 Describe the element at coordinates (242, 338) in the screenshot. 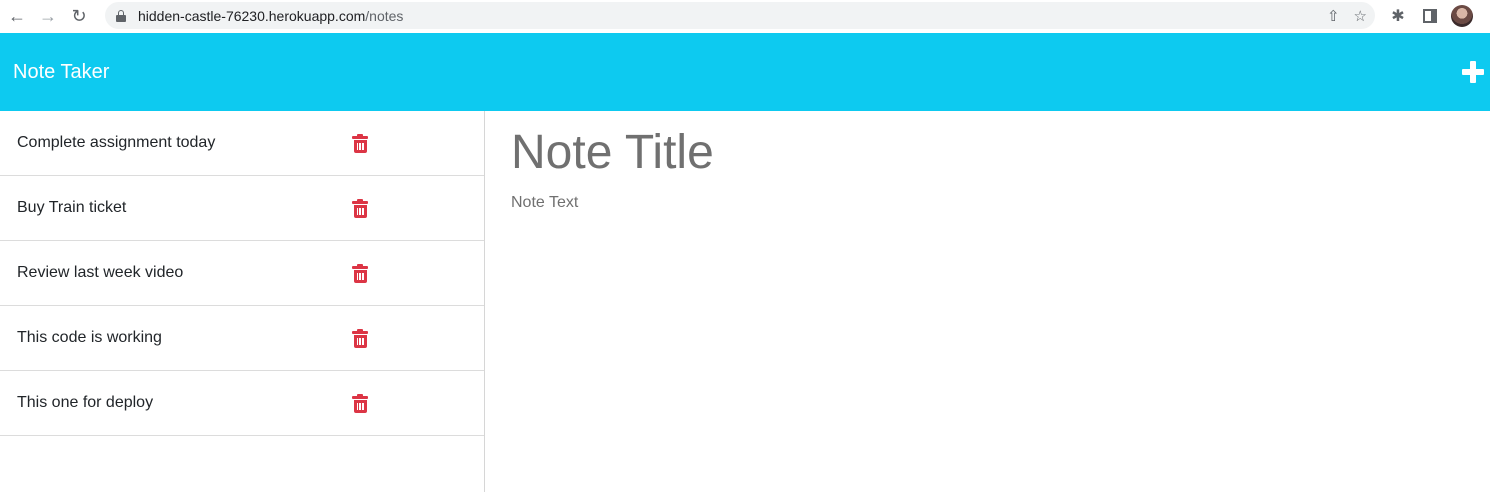

I see `list-item: This code is working` at that location.